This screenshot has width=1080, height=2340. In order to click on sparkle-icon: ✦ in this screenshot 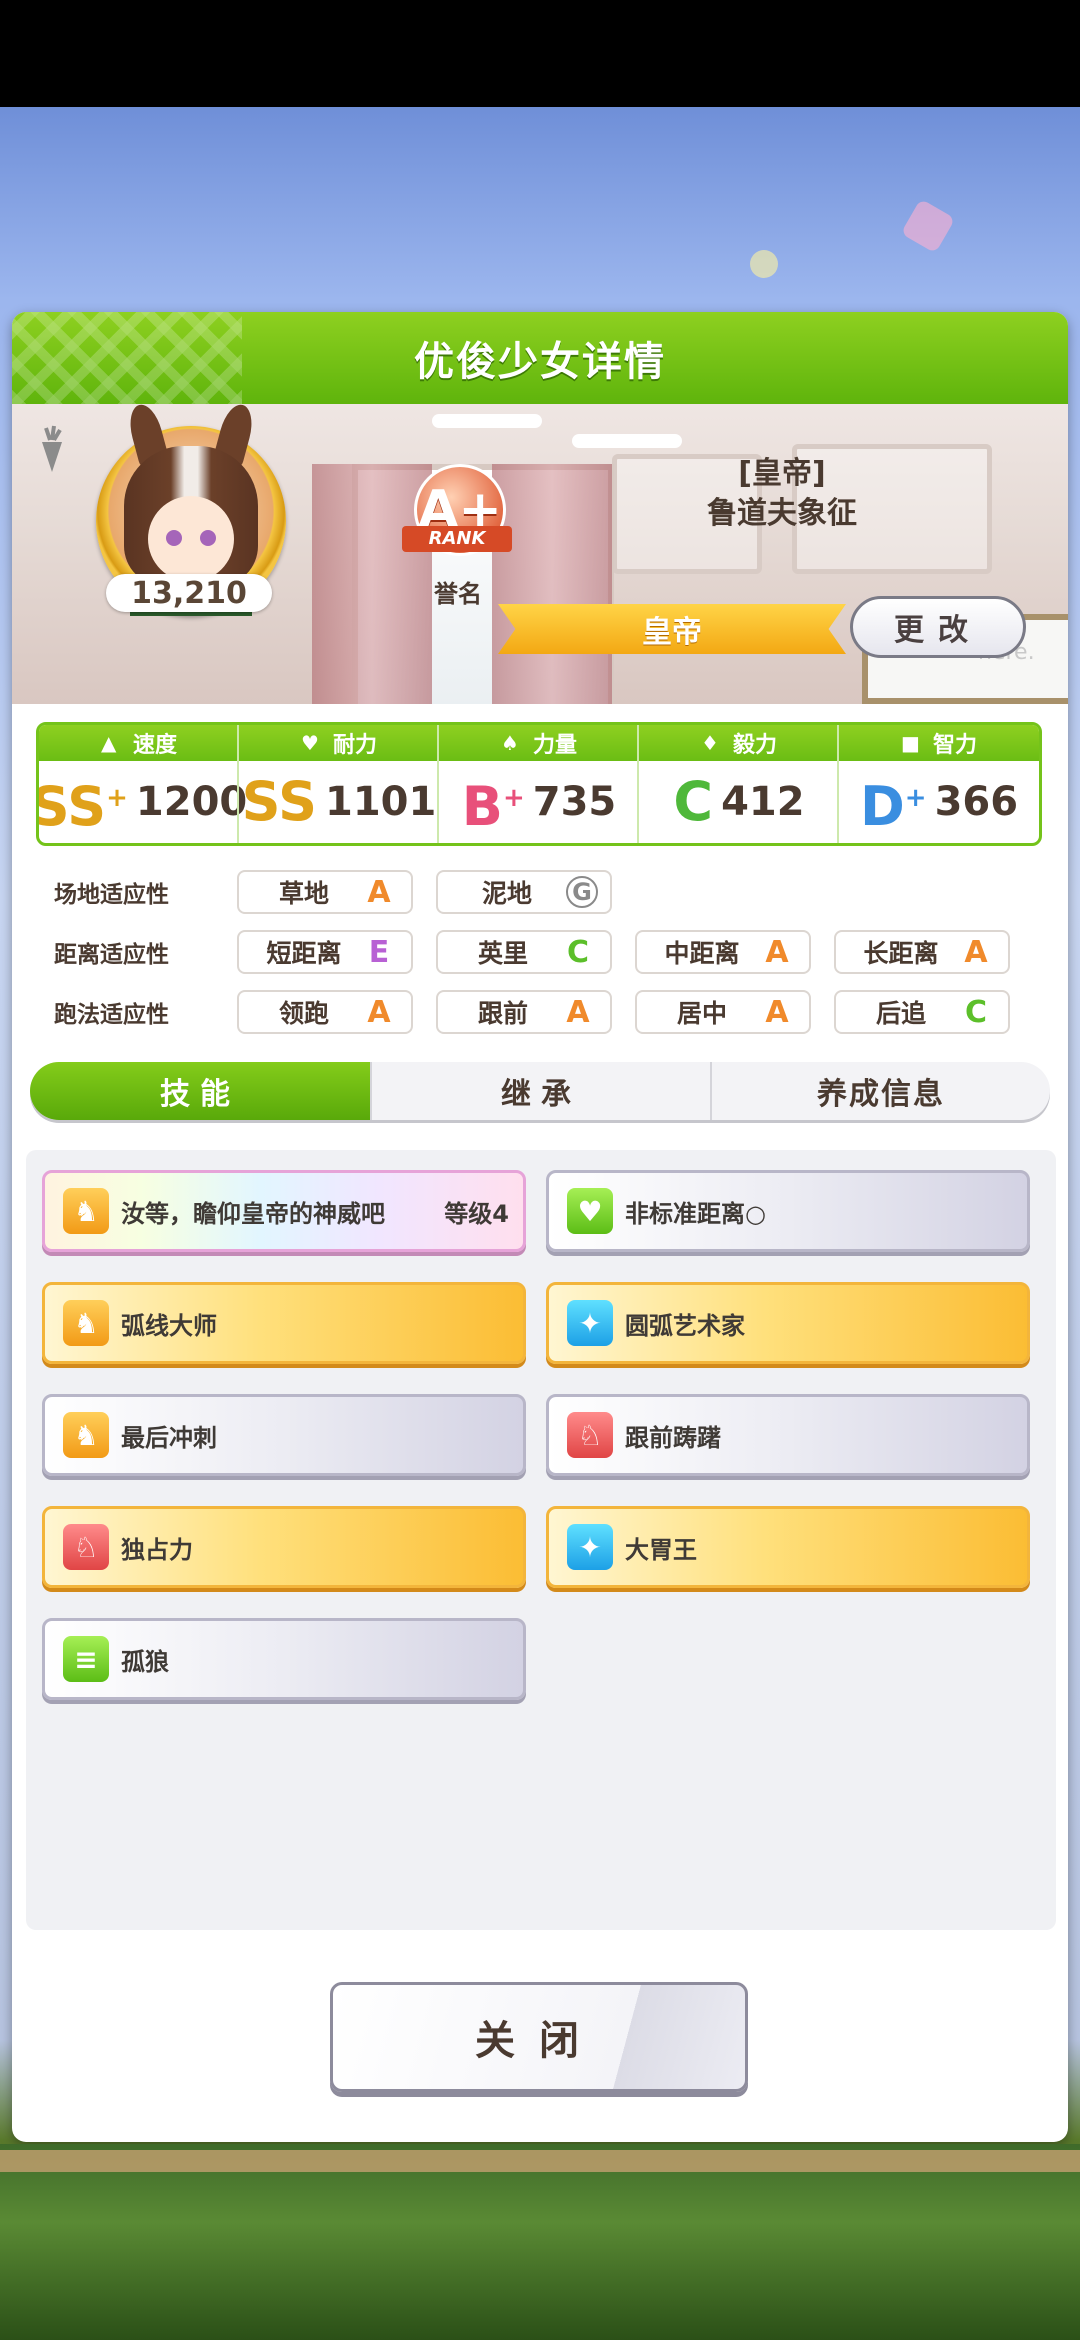, I will do `click(590, 1323)`.